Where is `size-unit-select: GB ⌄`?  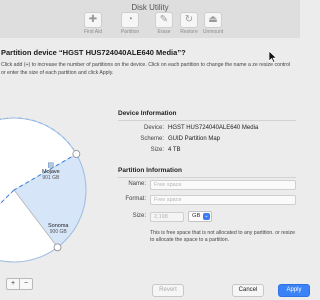
size-unit-select: GB ⌄ is located at coordinates (200, 216).